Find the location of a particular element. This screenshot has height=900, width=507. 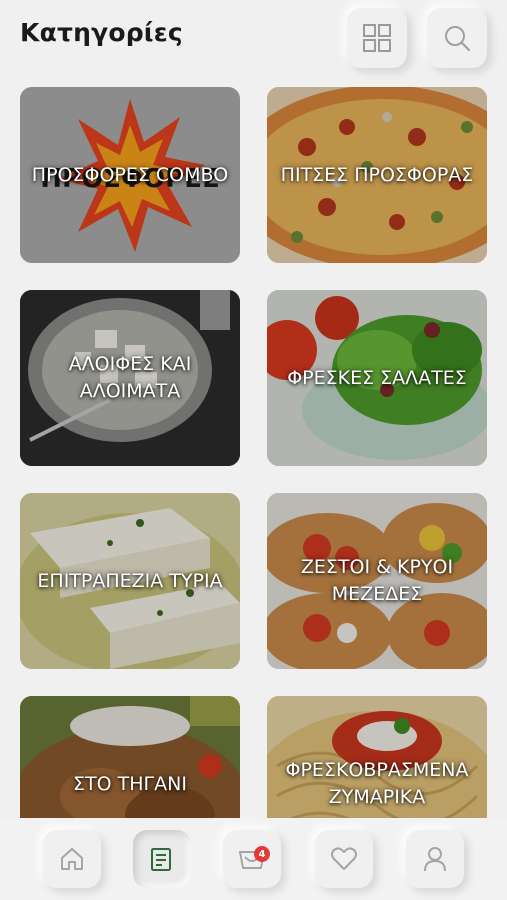

grid-view-icon is located at coordinates (377, 38).